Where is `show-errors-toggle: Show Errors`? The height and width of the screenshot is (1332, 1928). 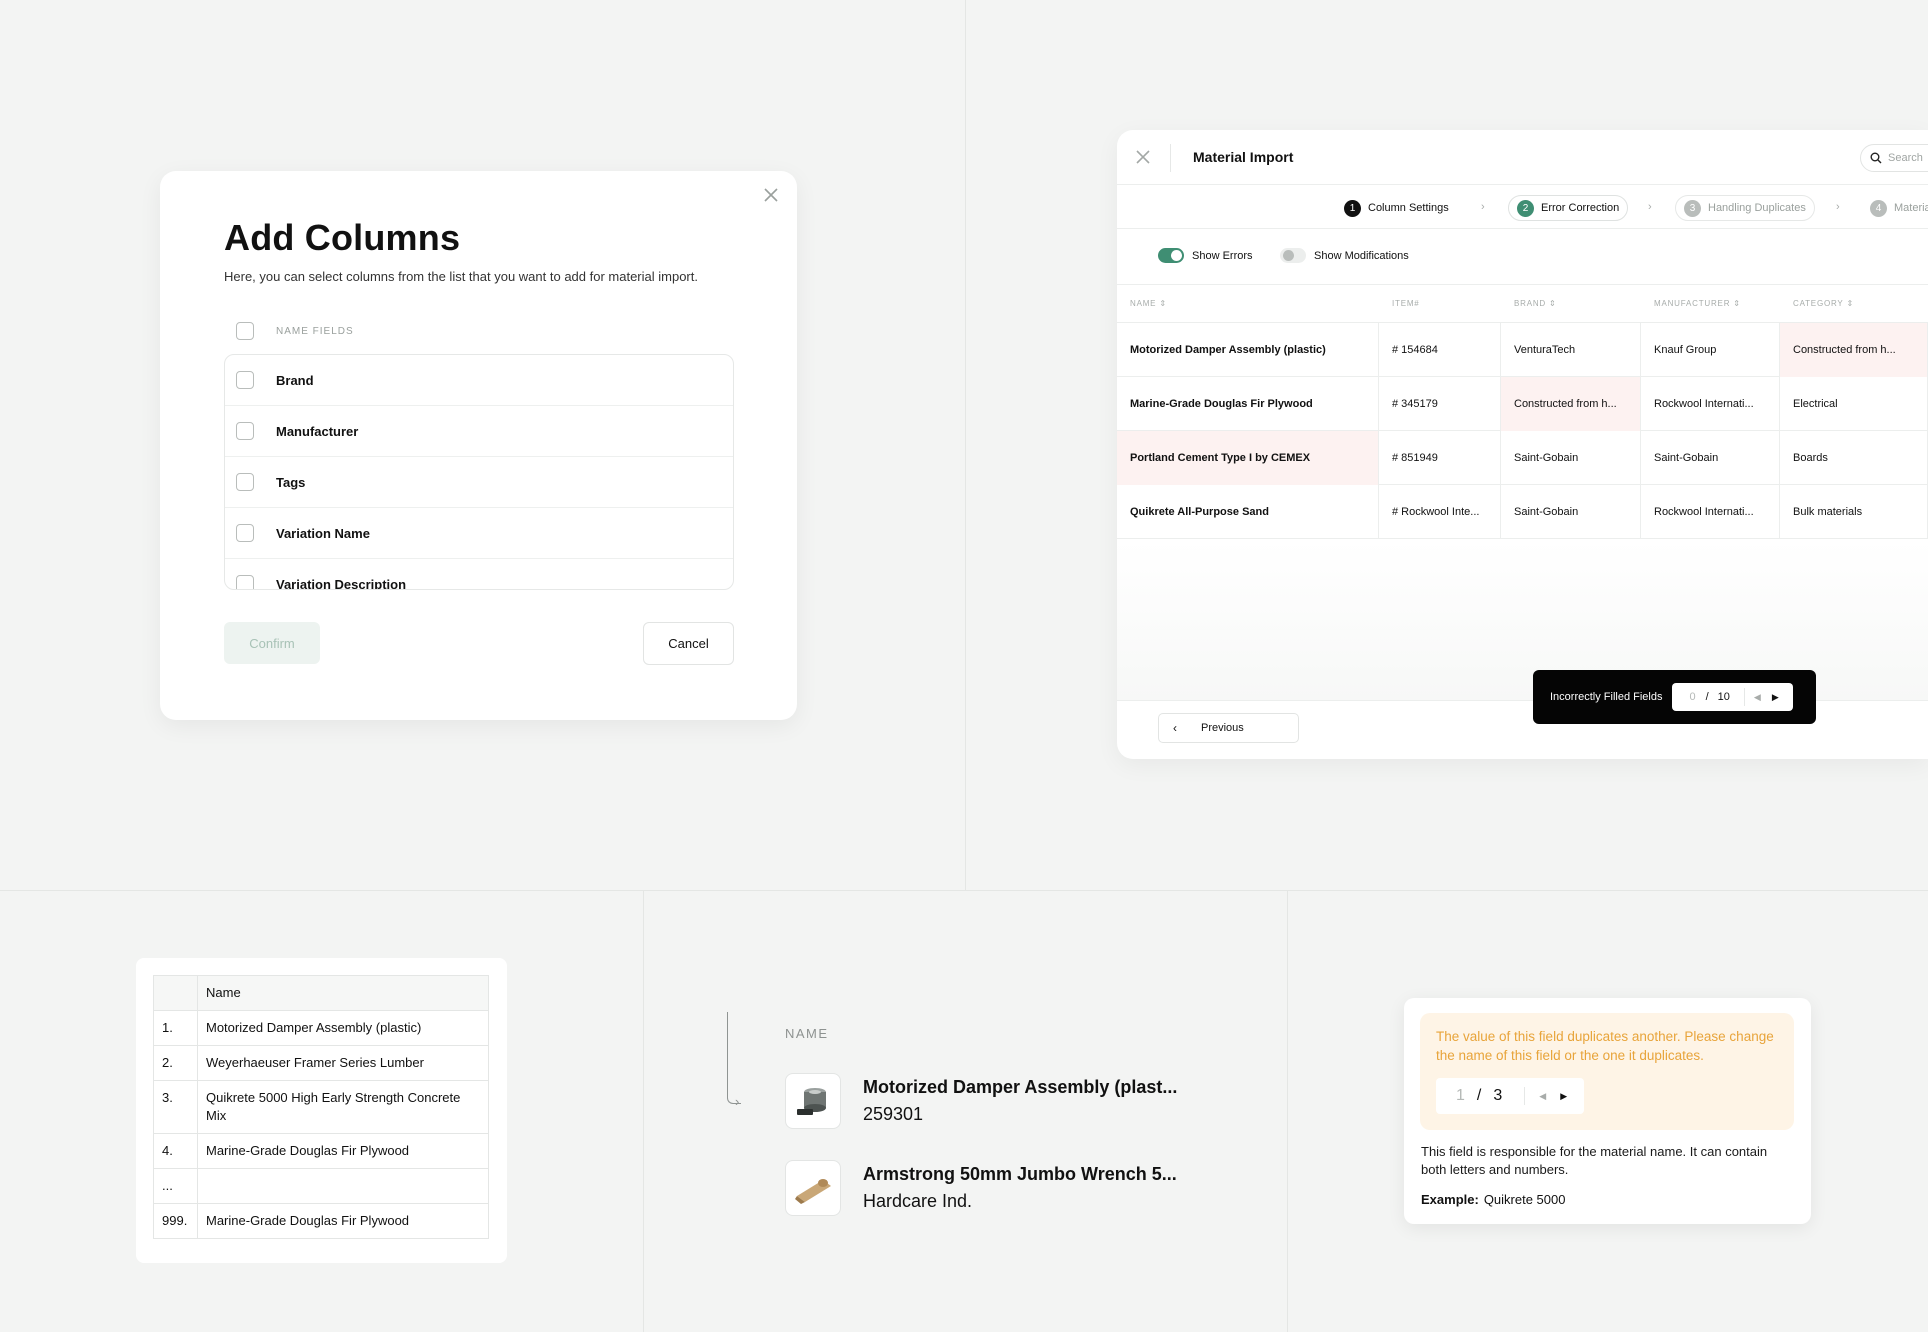
show-errors-toggle: Show Errors is located at coordinates (1205, 255).